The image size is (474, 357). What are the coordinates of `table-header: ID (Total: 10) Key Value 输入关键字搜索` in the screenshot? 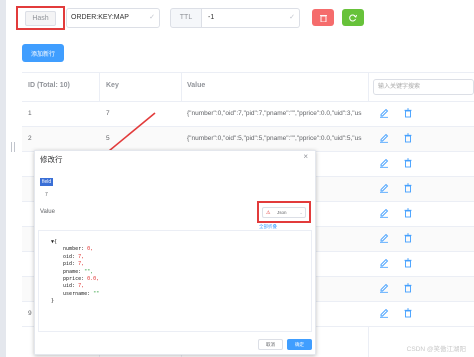 It's located at (248, 87).